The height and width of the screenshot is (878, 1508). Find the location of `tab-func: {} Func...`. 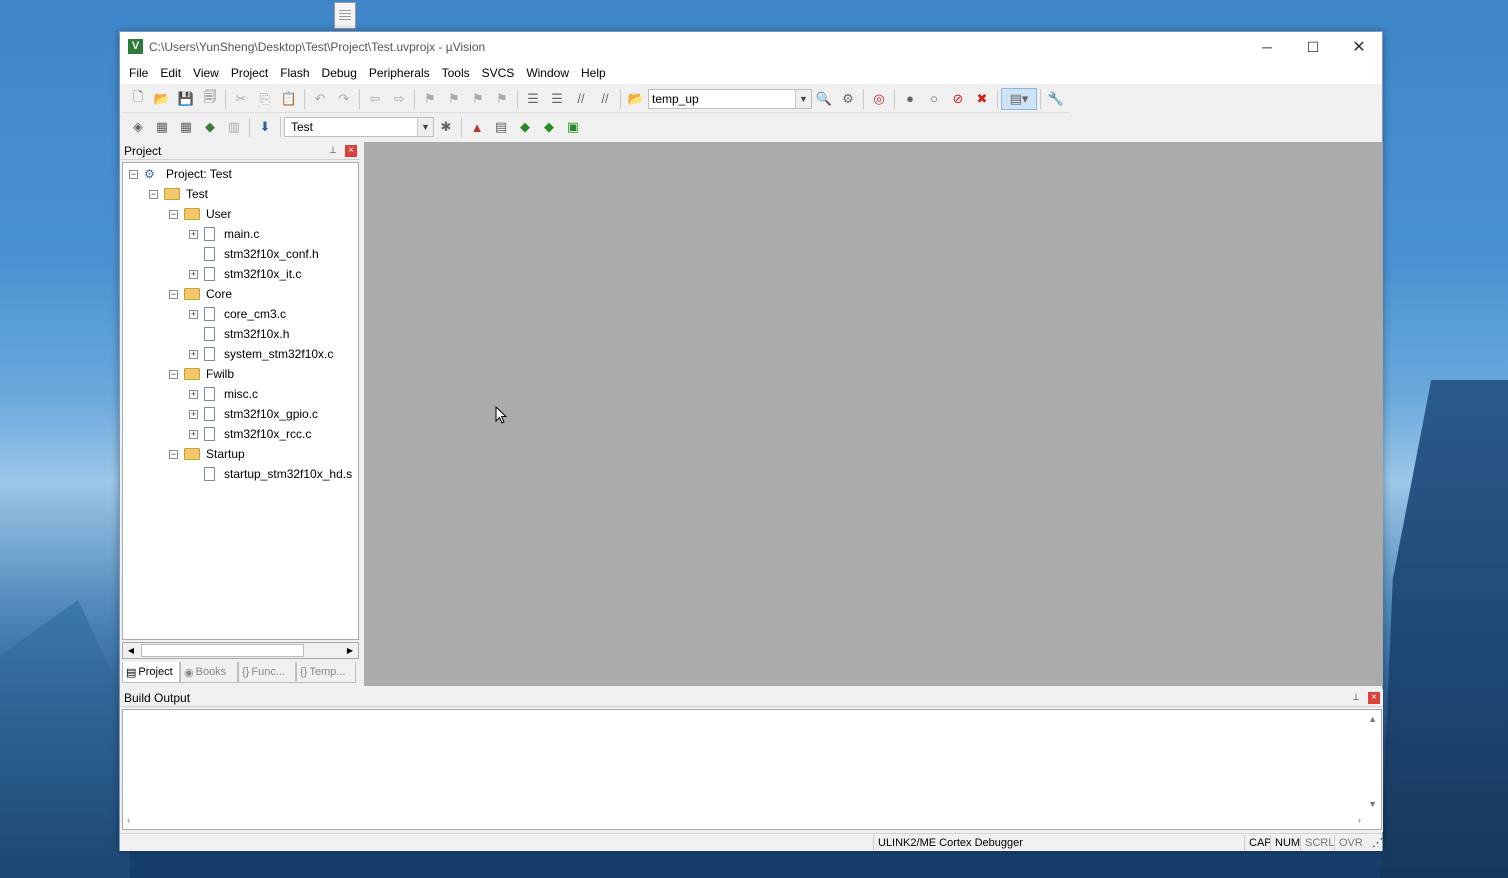

tab-func: {} Func... is located at coordinates (267, 672).